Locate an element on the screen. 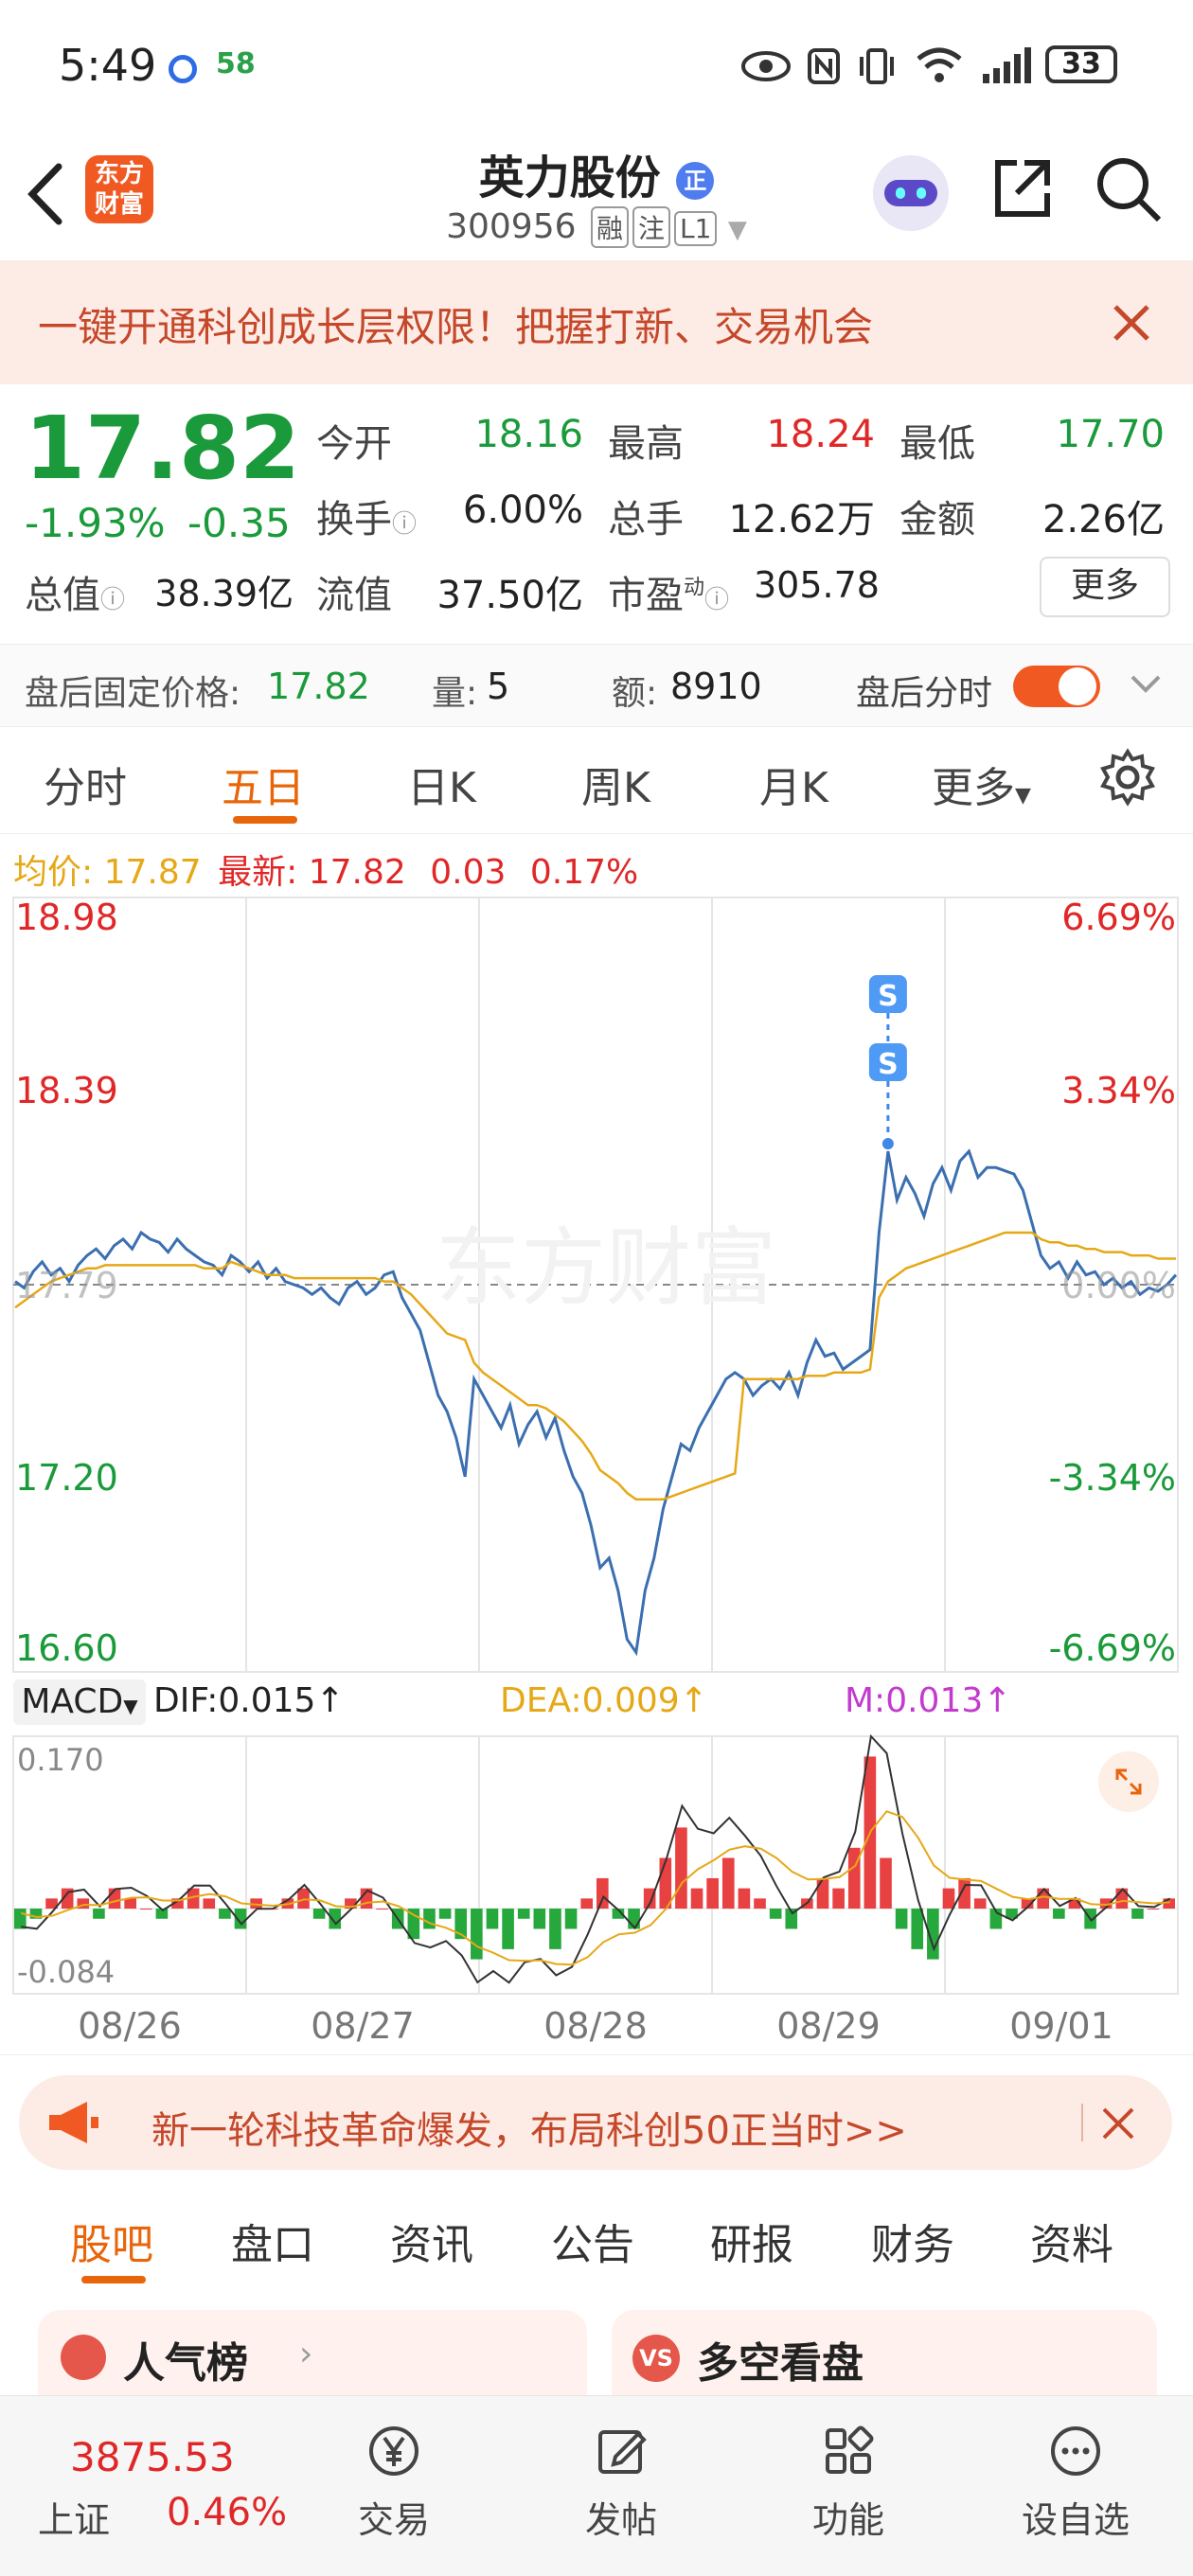 This screenshot has height=2576, width=1193. more-dots-icon is located at coordinates (1075, 2451).